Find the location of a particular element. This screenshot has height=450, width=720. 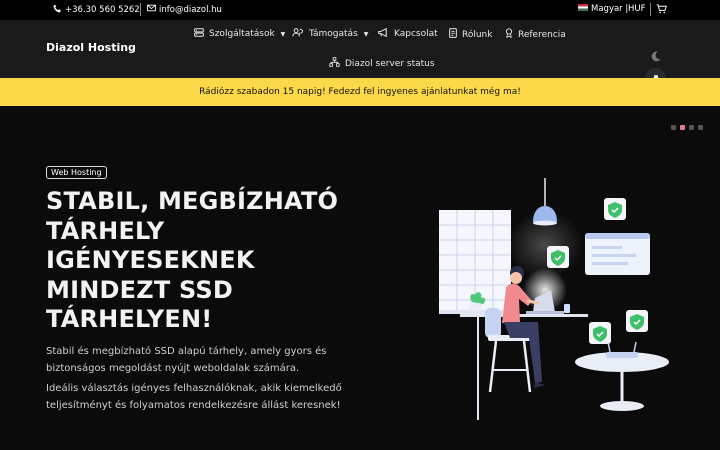

currency-selector: HUF is located at coordinates (637, 9).